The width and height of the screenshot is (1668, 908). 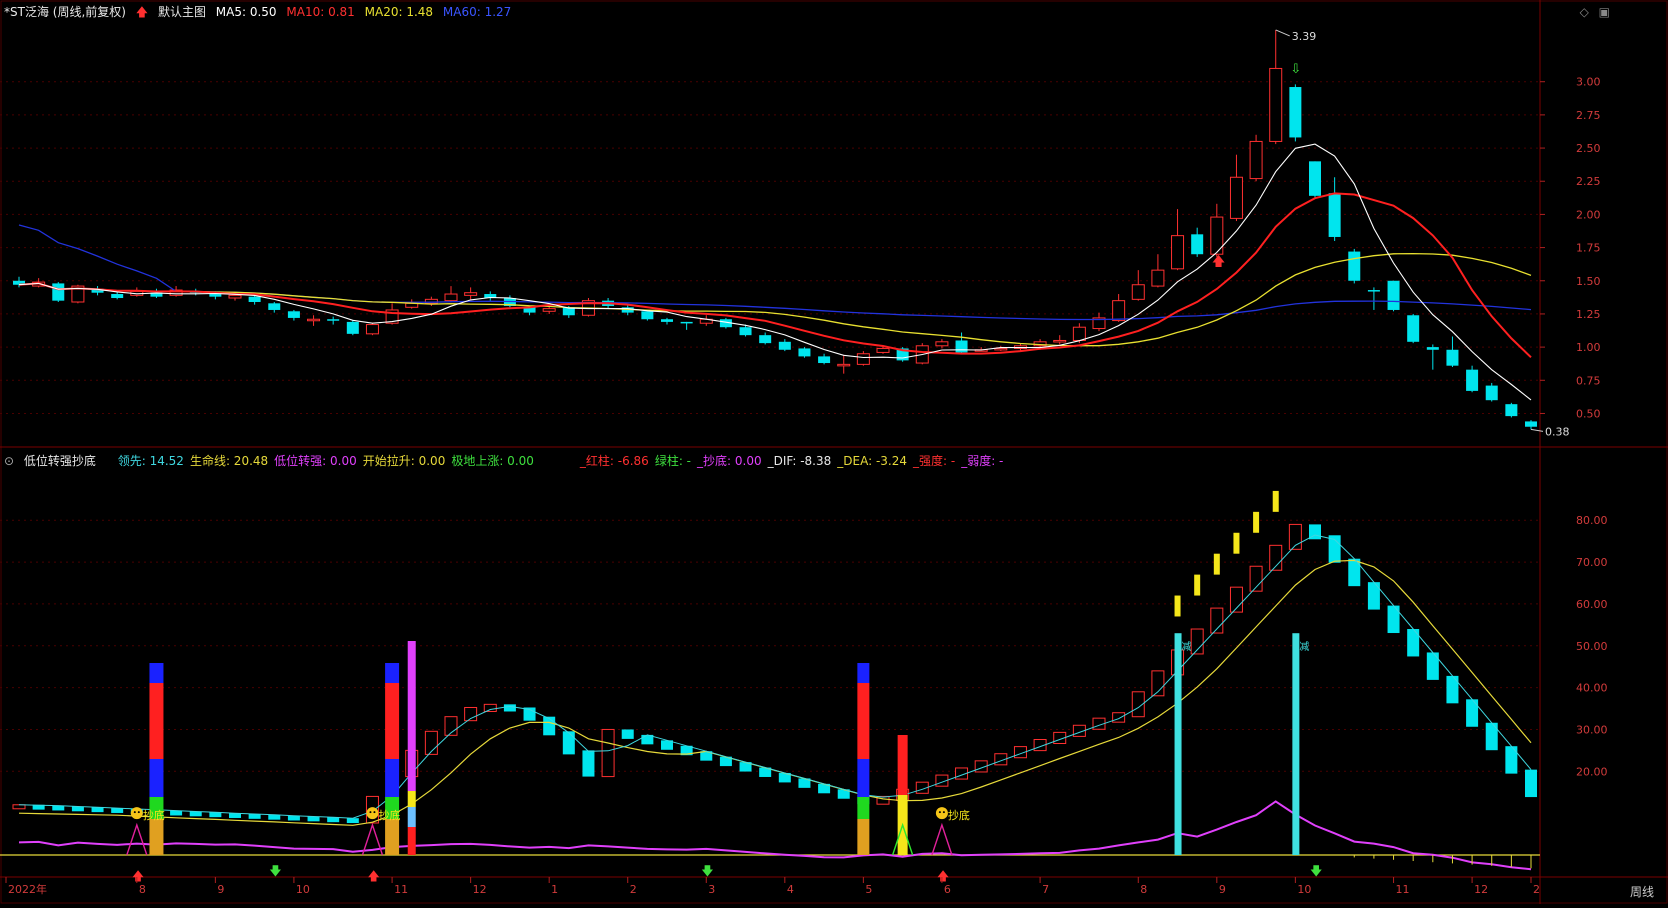 I want to click on time-tick-label: 3, so click(x=711, y=889).